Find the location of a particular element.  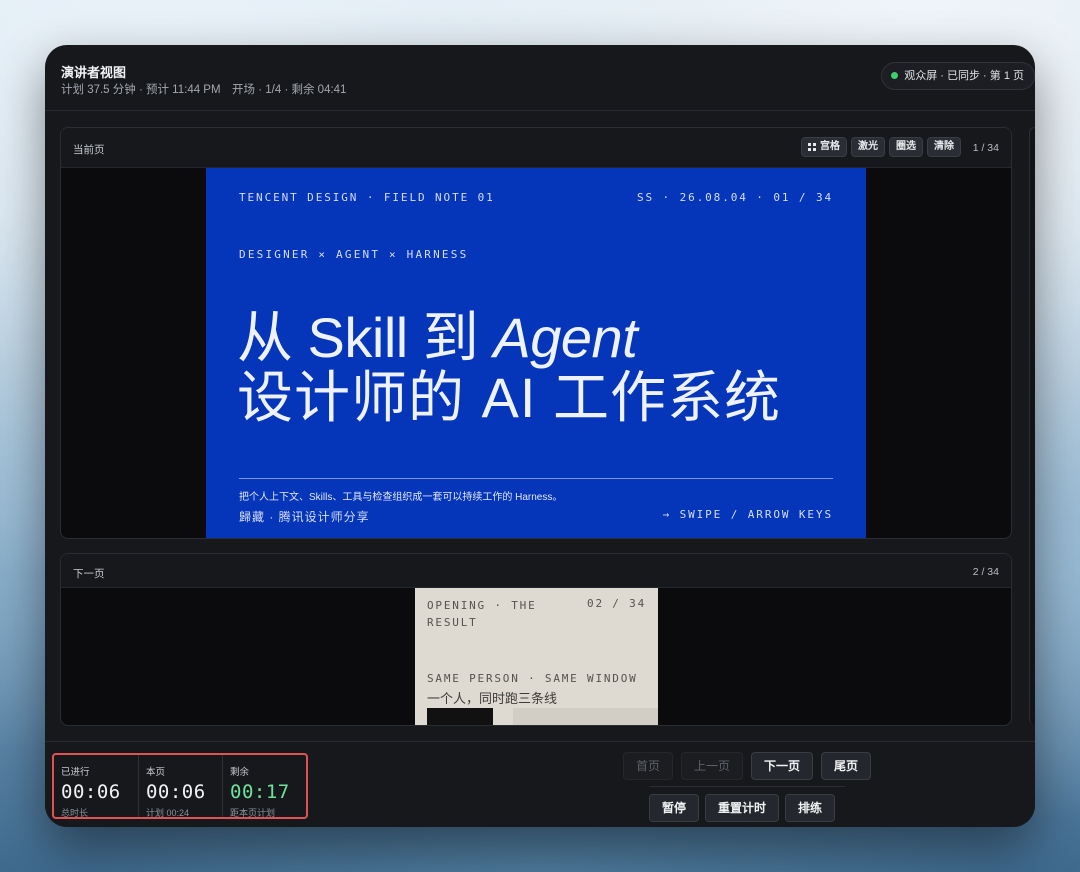

last-page-button: 尾页 is located at coordinates (846, 766).